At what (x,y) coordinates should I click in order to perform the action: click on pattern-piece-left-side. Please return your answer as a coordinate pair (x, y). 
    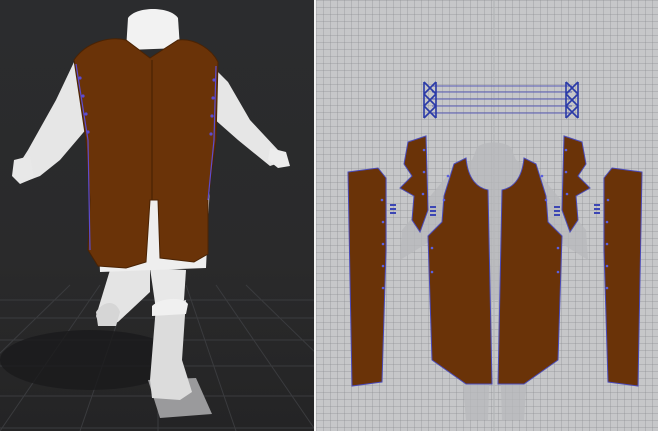
    Looking at the image, I should click on (367, 277).